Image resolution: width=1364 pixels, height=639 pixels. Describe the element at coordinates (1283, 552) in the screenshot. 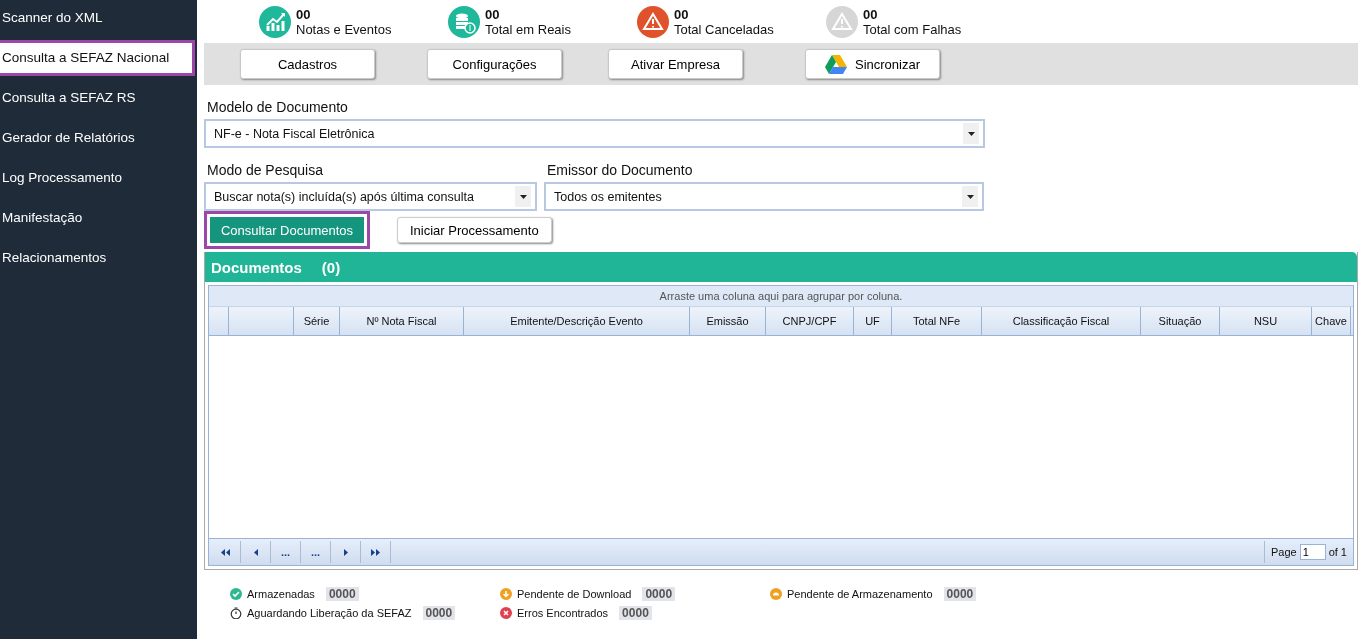

I see `page-label: Page` at that location.